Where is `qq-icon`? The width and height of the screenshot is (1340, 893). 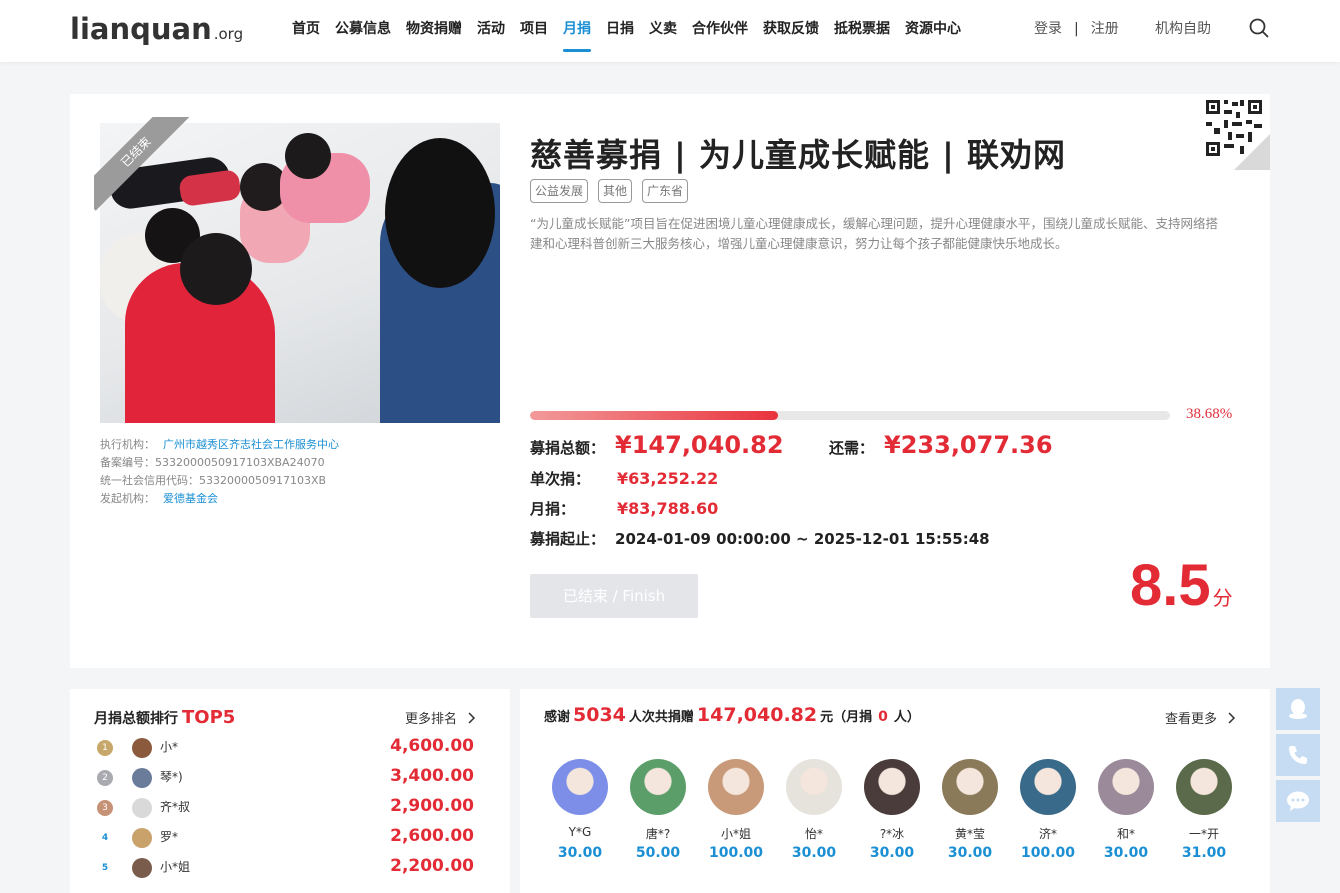
qq-icon is located at coordinates (1298, 709).